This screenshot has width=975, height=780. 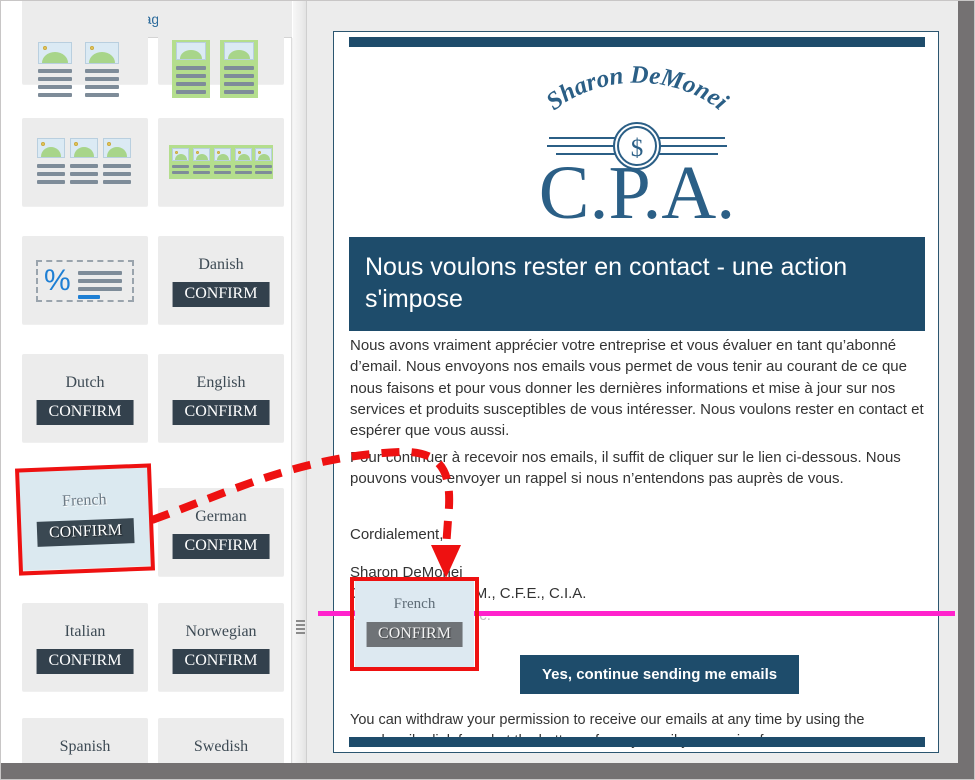 What do you see at coordinates (221, 264) in the screenshot?
I see `language-label: Danish` at bounding box center [221, 264].